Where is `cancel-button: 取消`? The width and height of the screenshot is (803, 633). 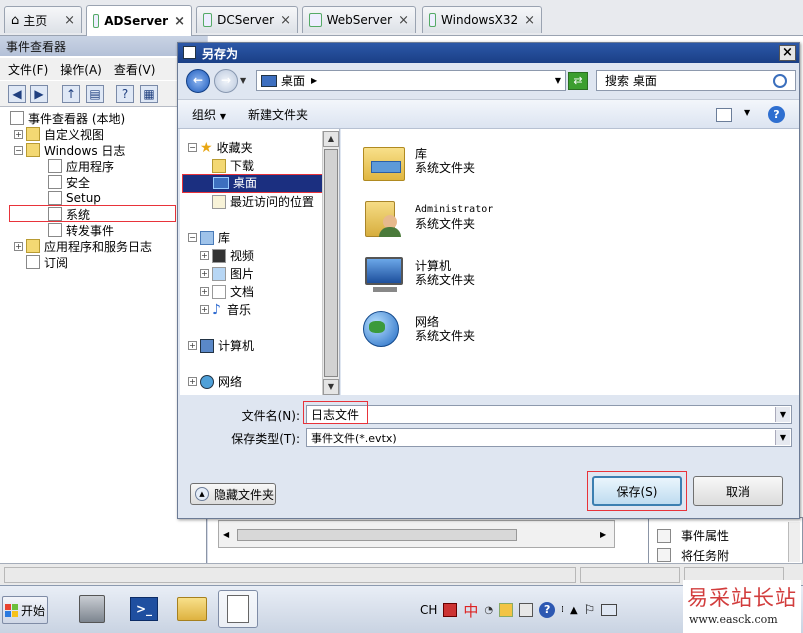 cancel-button: 取消 is located at coordinates (738, 491).